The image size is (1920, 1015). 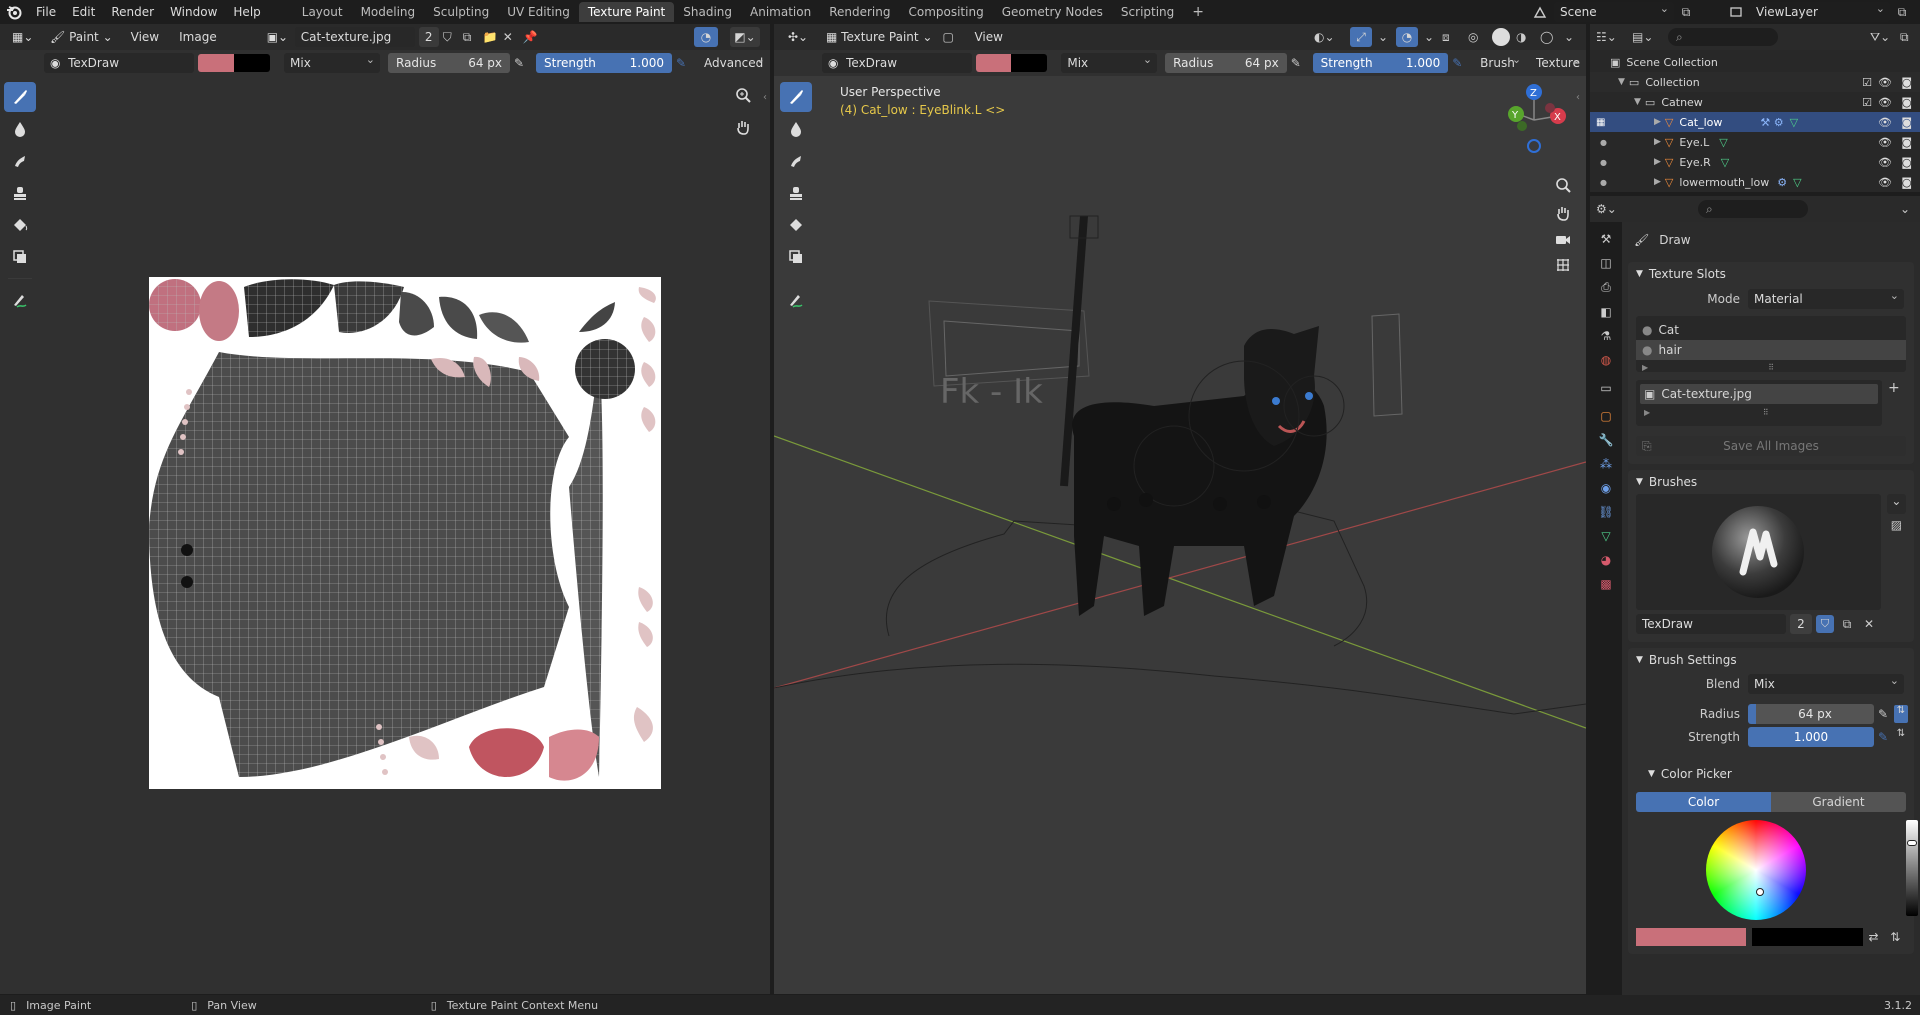 I want to click on color-unit-icon: ⇅, so click(x=1898, y=937).